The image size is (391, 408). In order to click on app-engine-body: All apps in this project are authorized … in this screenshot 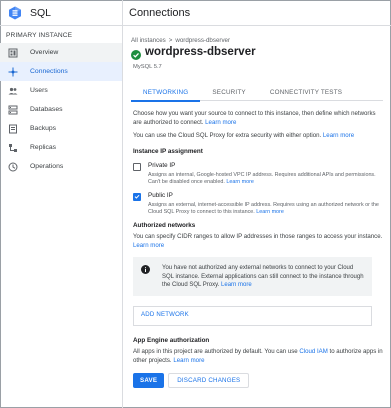, I will do `click(215, 352)`.